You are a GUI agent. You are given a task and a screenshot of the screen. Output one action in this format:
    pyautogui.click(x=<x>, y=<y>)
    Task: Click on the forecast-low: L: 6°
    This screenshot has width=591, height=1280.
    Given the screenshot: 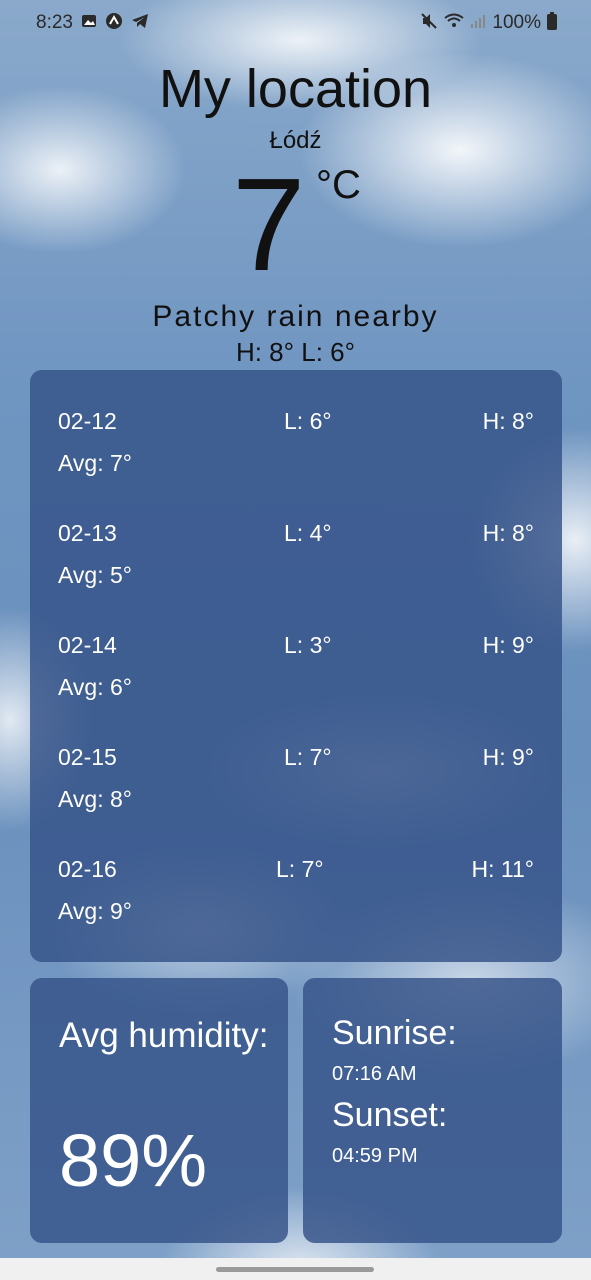 What is the action you would take?
    pyautogui.click(x=308, y=421)
    